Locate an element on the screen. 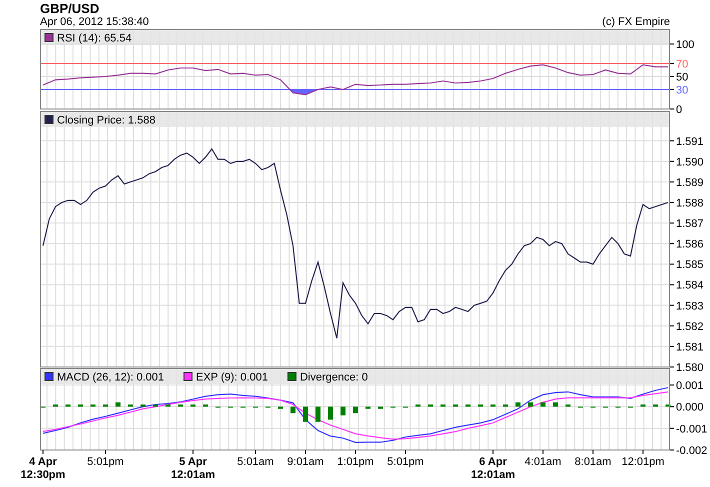 The image size is (710, 487). axis-label: 1.580 is located at coordinates (690, 368).